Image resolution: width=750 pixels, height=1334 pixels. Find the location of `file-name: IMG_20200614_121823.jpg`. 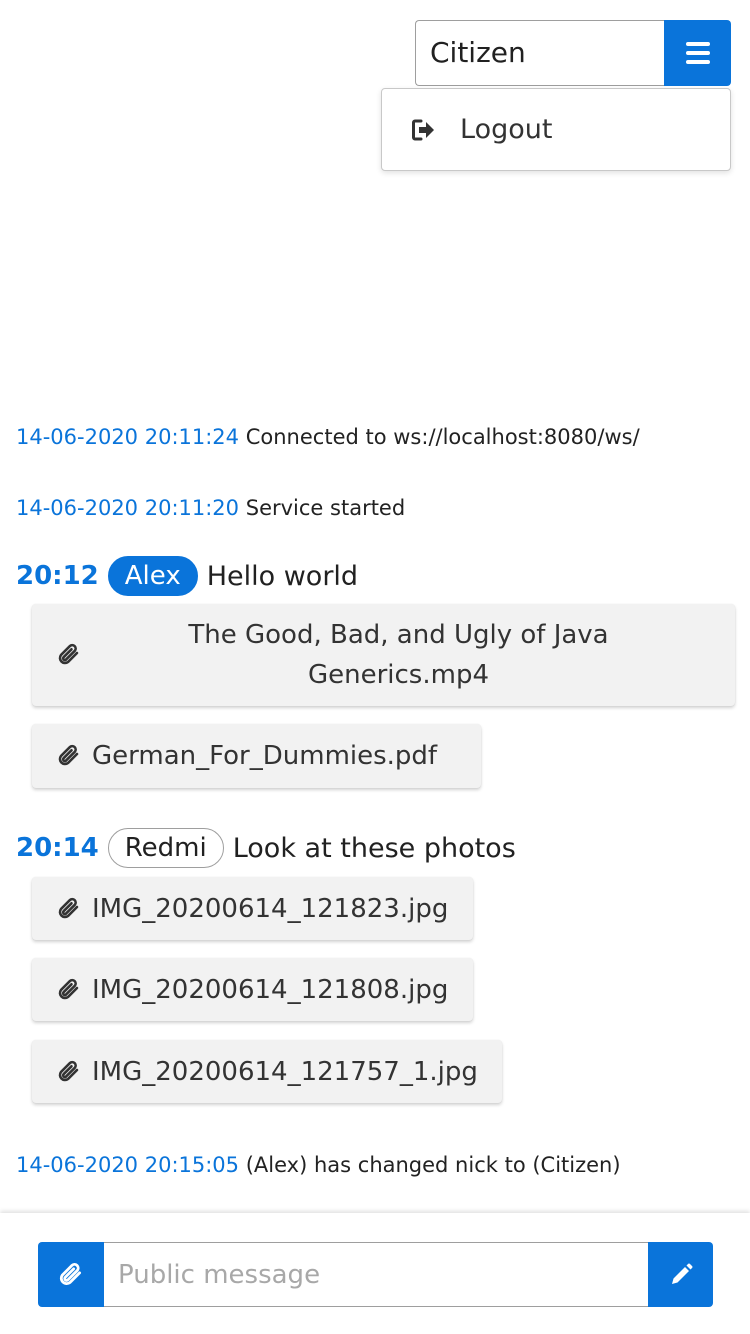

file-name: IMG_20200614_121823.jpg is located at coordinates (270, 908).